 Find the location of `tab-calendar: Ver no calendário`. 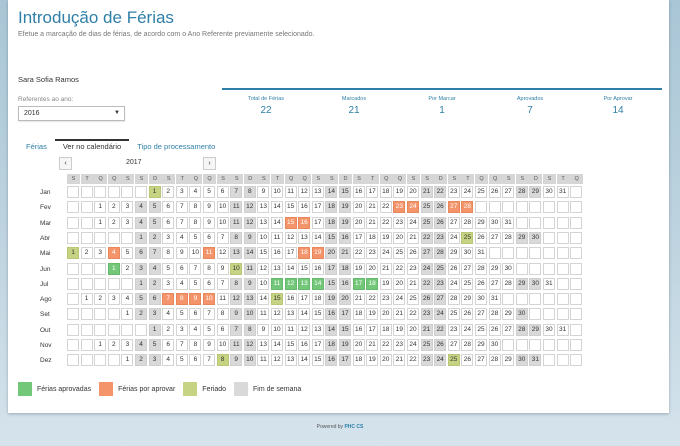

tab-calendar: Ver no calendário is located at coordinates (92, 147).